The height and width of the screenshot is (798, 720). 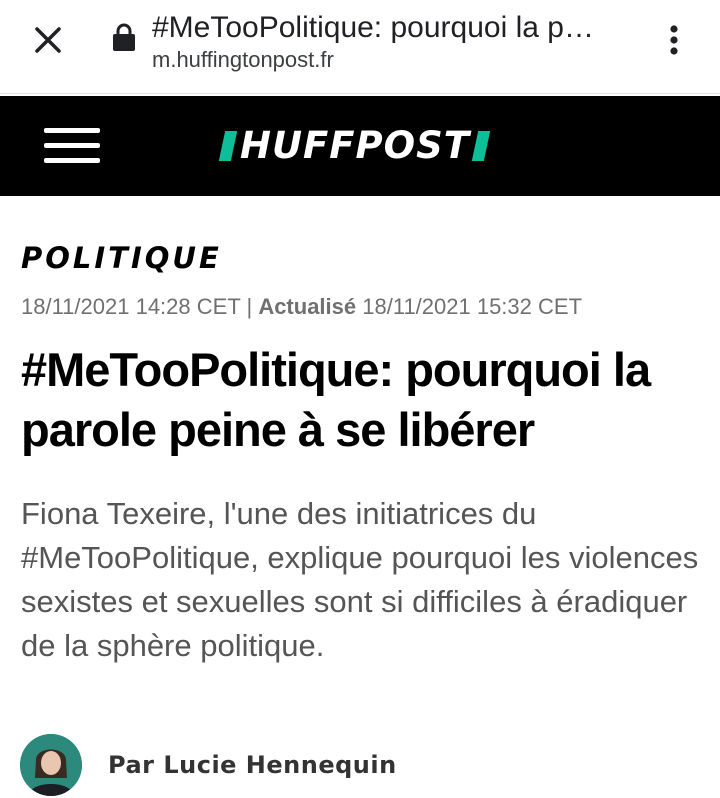 I want to click on lock-icon, so click(x=124, y=37).